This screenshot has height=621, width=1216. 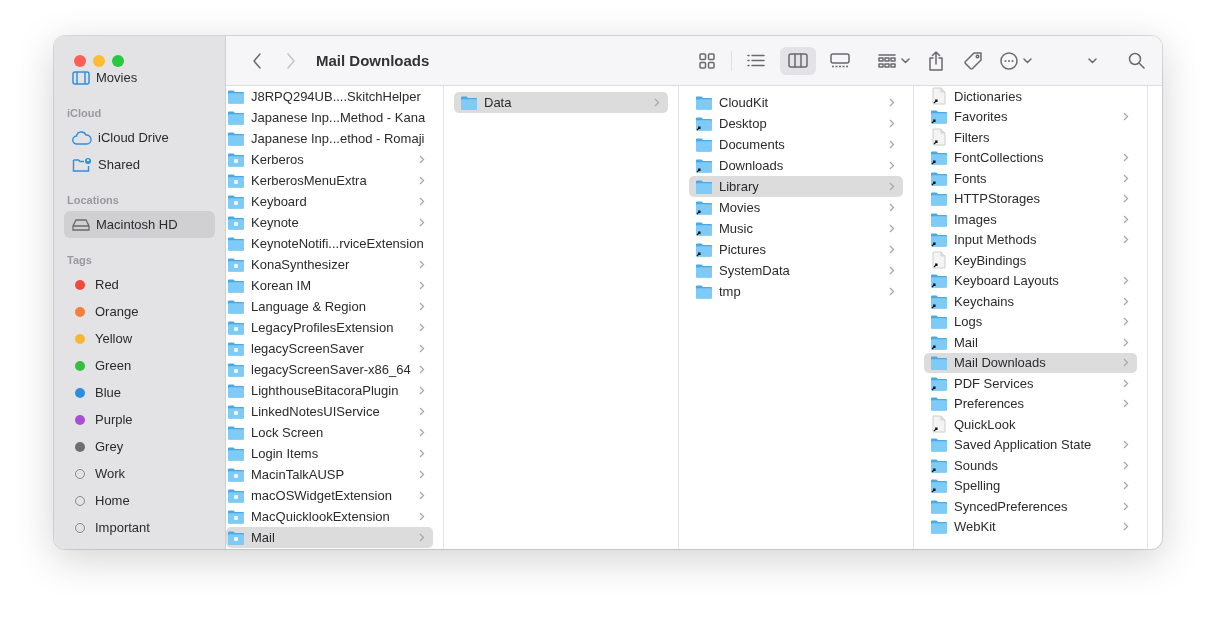 I want to click on grid-icon, so click(x=707, y=60).